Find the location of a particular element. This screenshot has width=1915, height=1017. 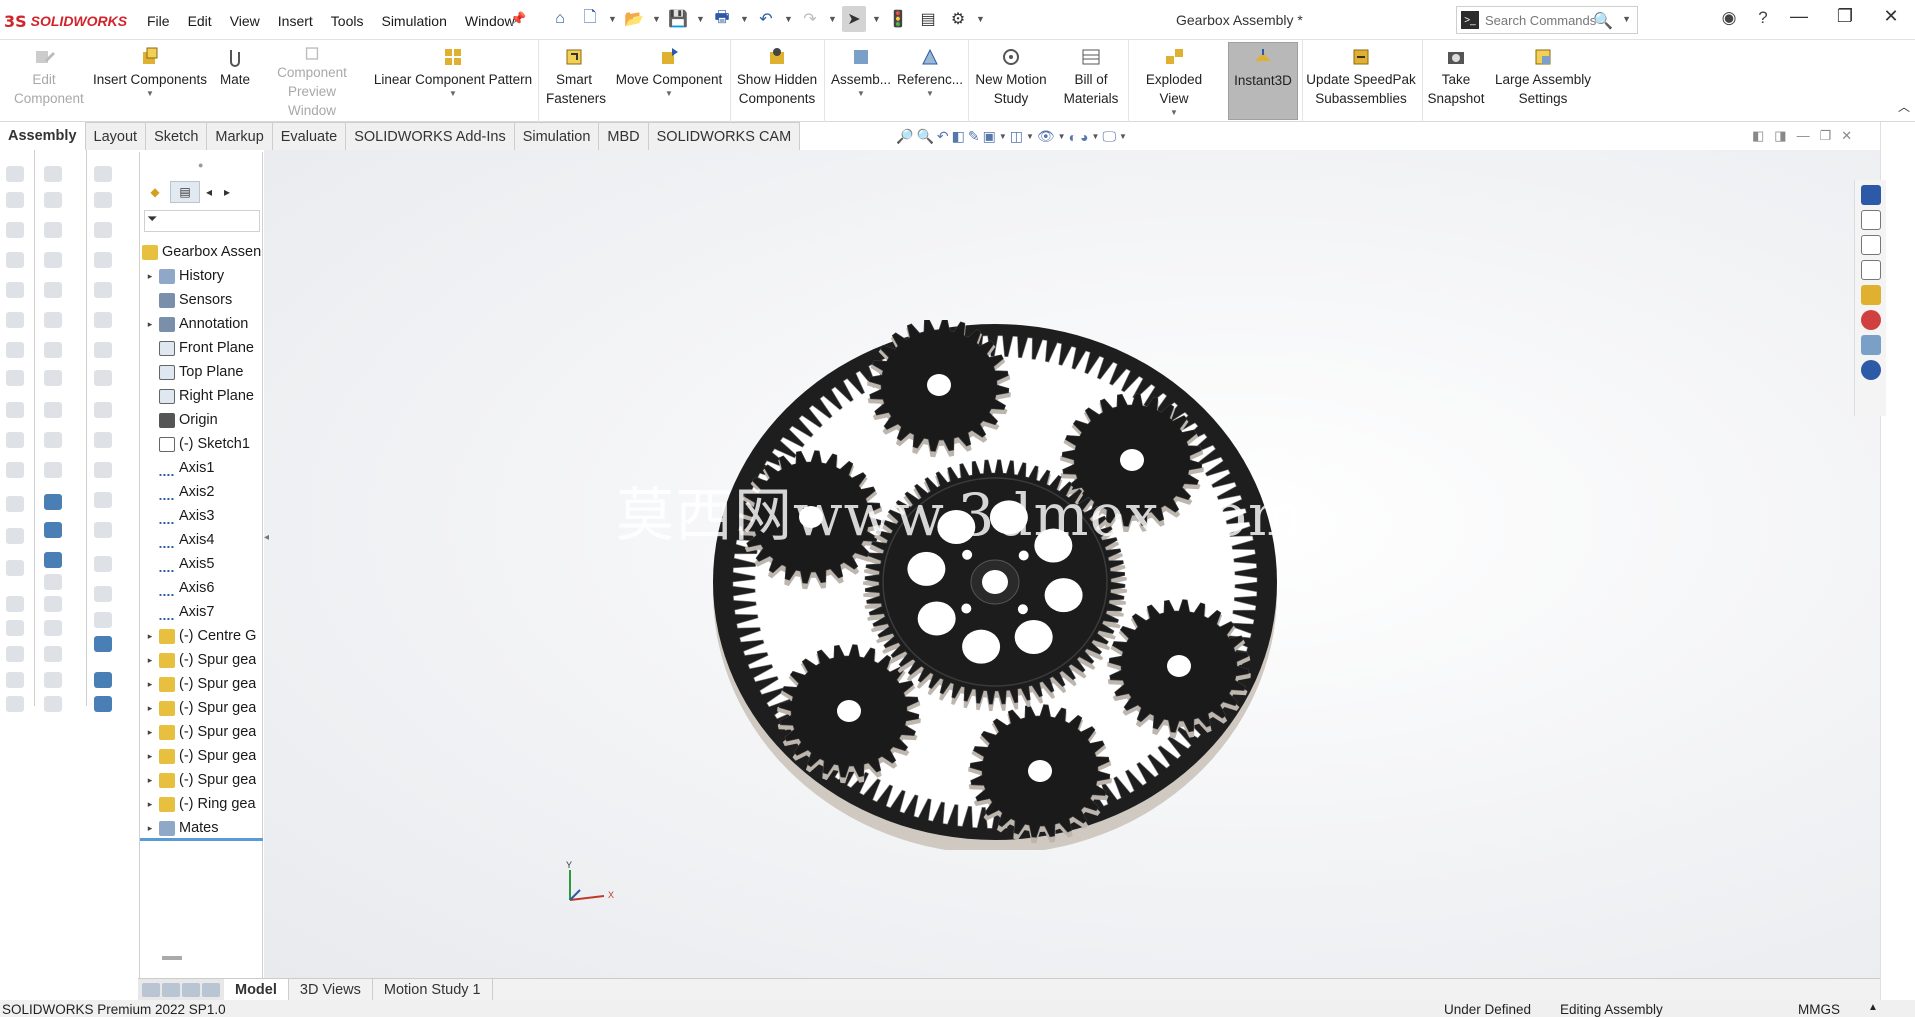

reference-geometry-dropdown-icon: ▼ is located at coordinates (930, 94).